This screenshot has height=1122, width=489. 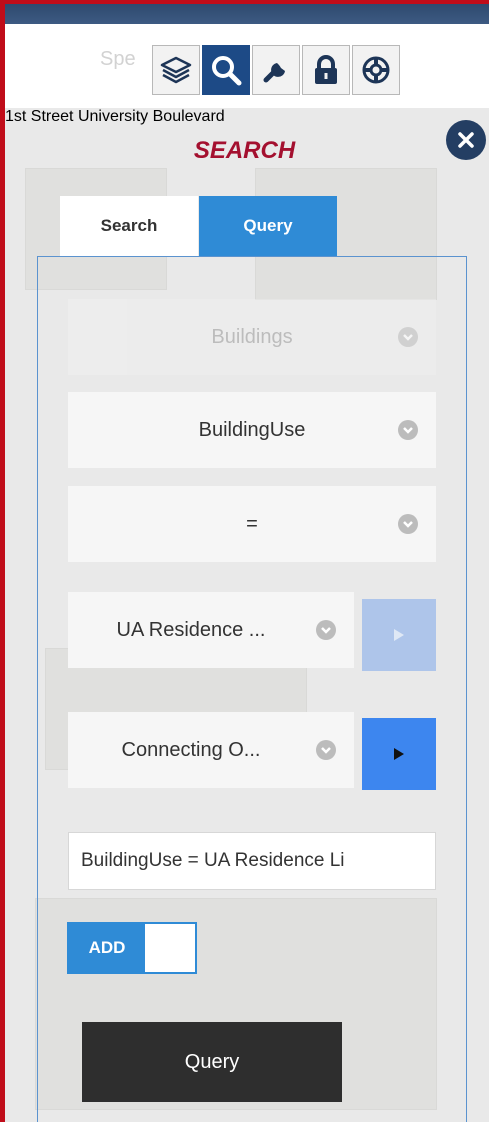 I want to click on search-tool-button, so click(x=226, y=70).